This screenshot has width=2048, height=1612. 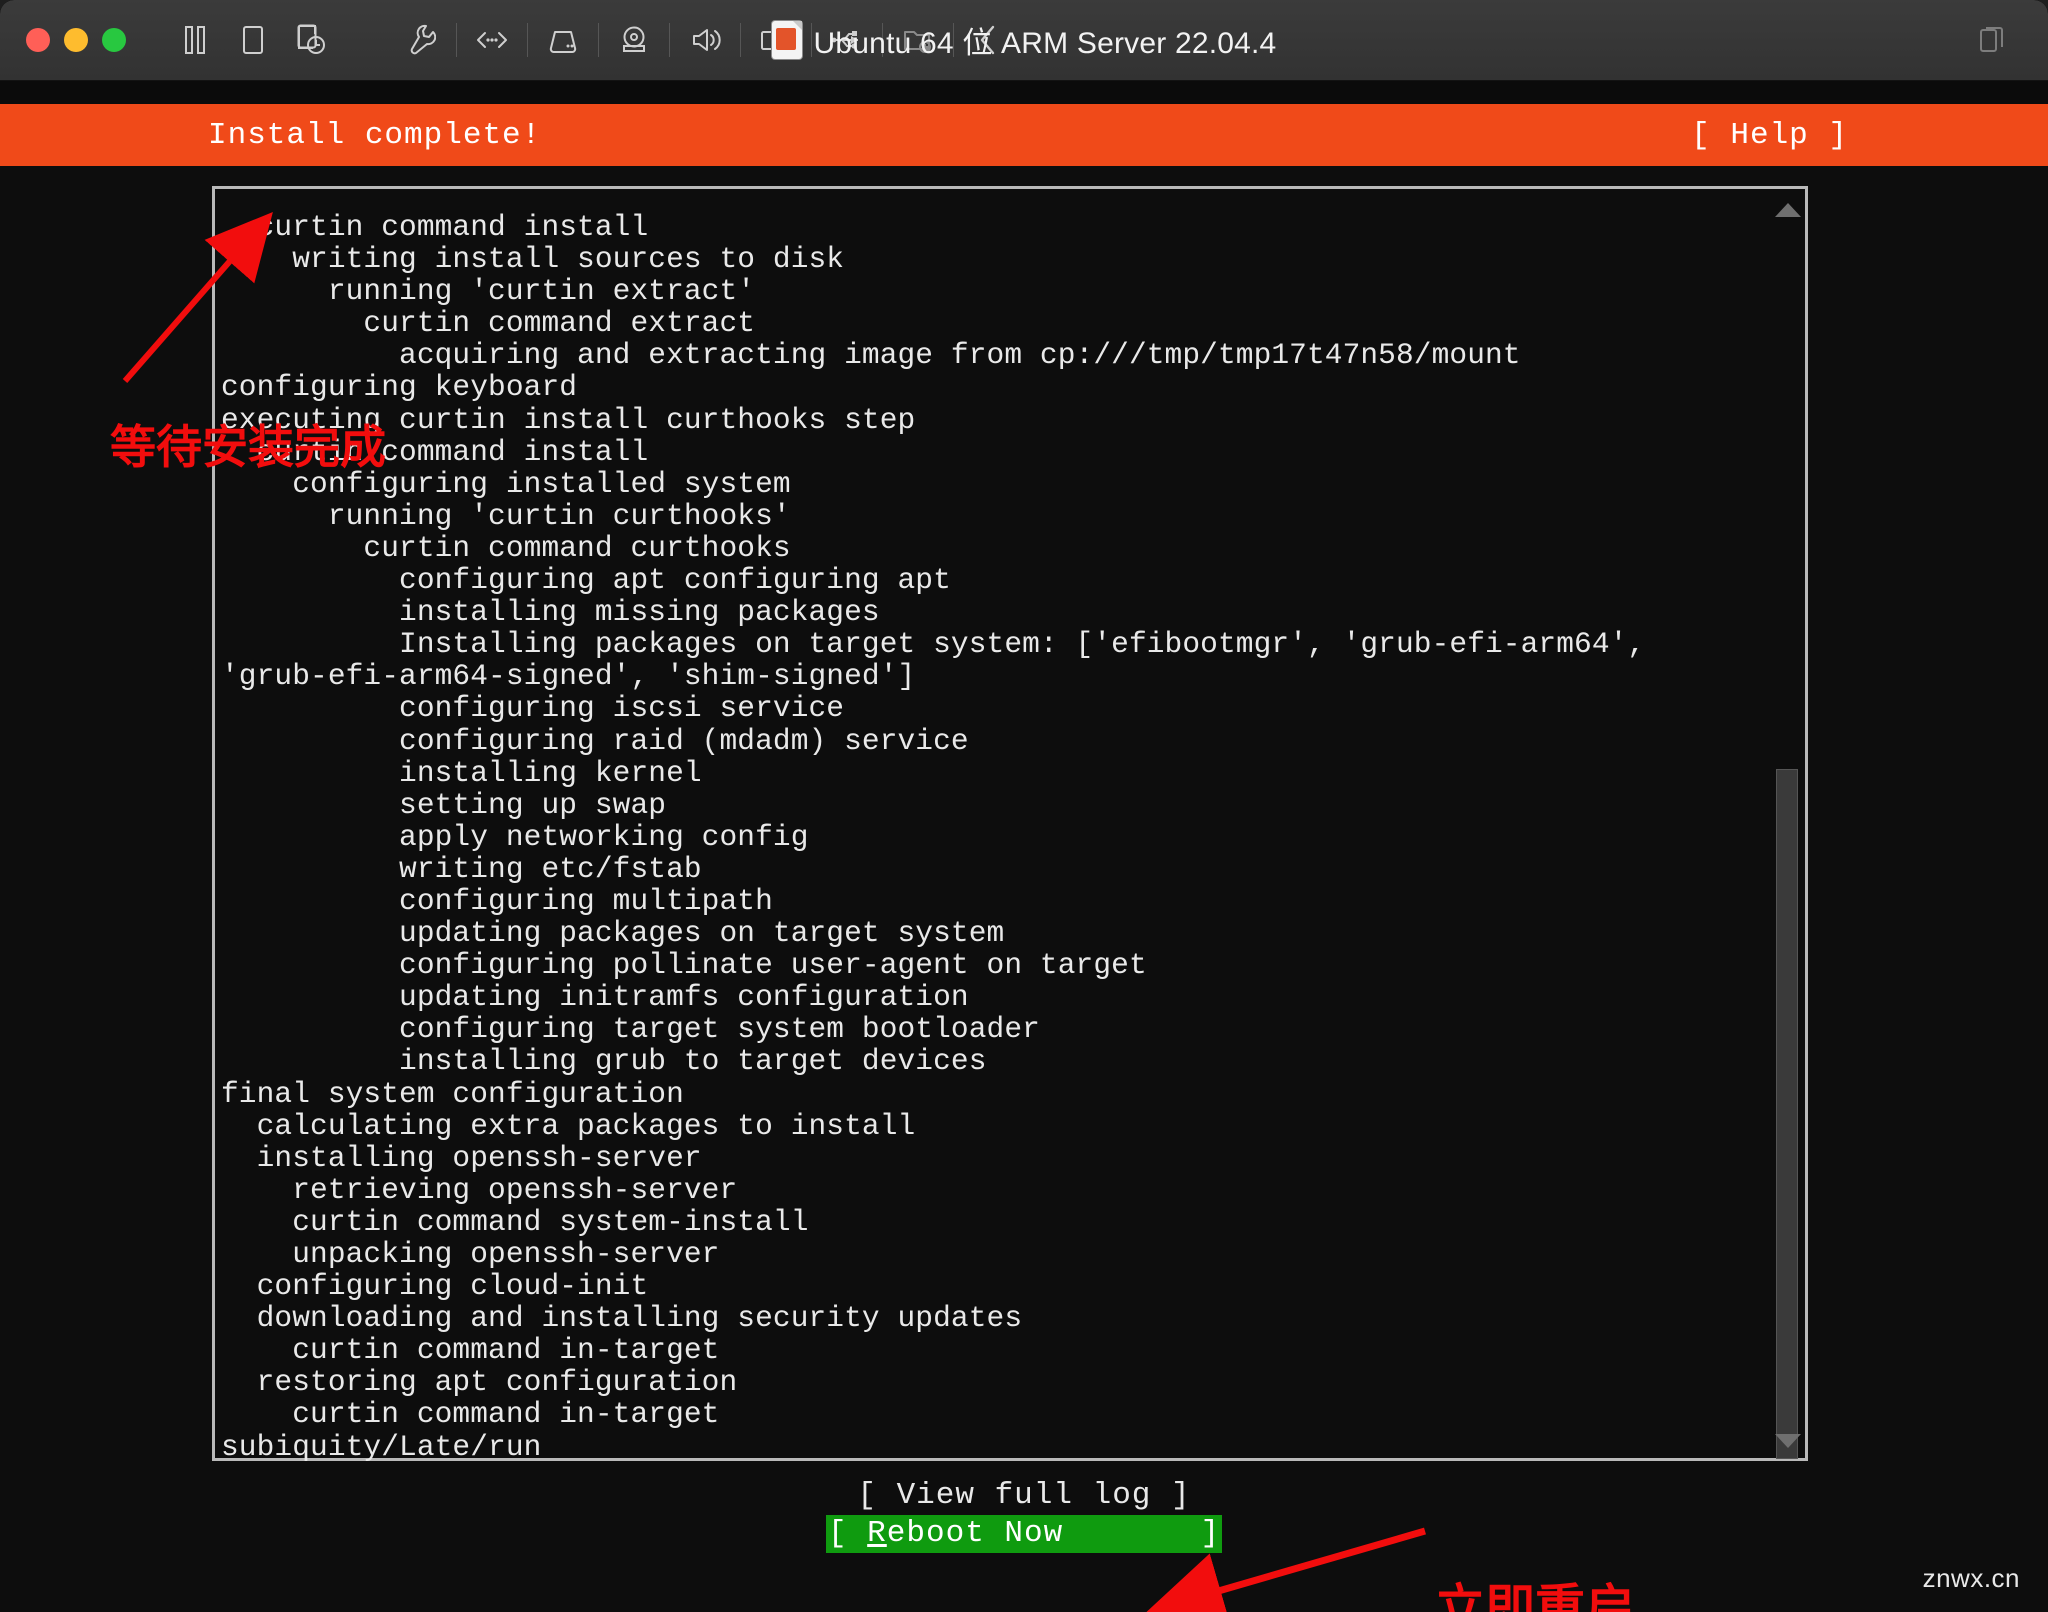 I want to click on annotation-arrow-reboot, so click(x=1286, y=1569).